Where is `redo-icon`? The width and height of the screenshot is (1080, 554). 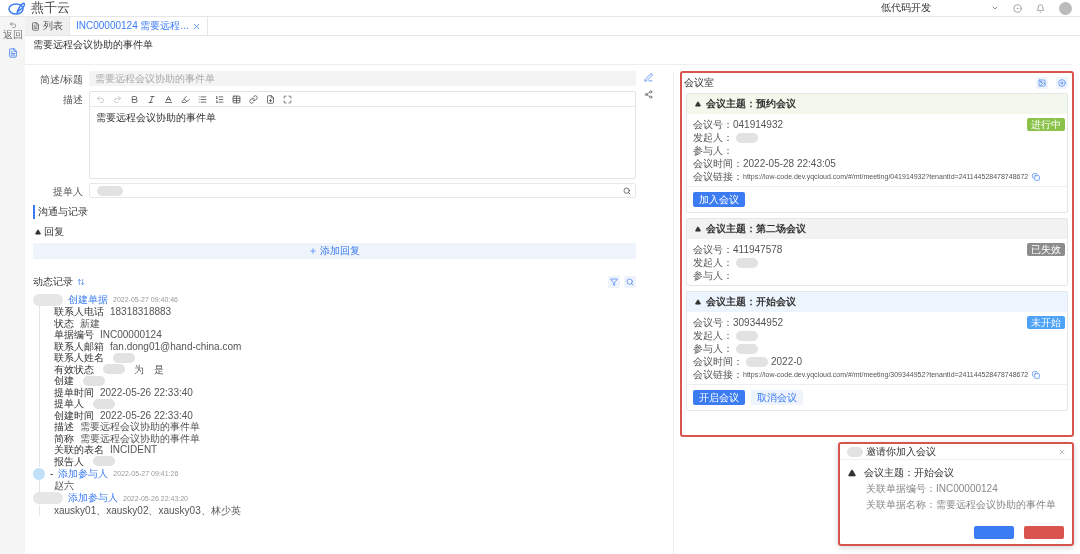 redo-icon is located at coordinates (117, 99).